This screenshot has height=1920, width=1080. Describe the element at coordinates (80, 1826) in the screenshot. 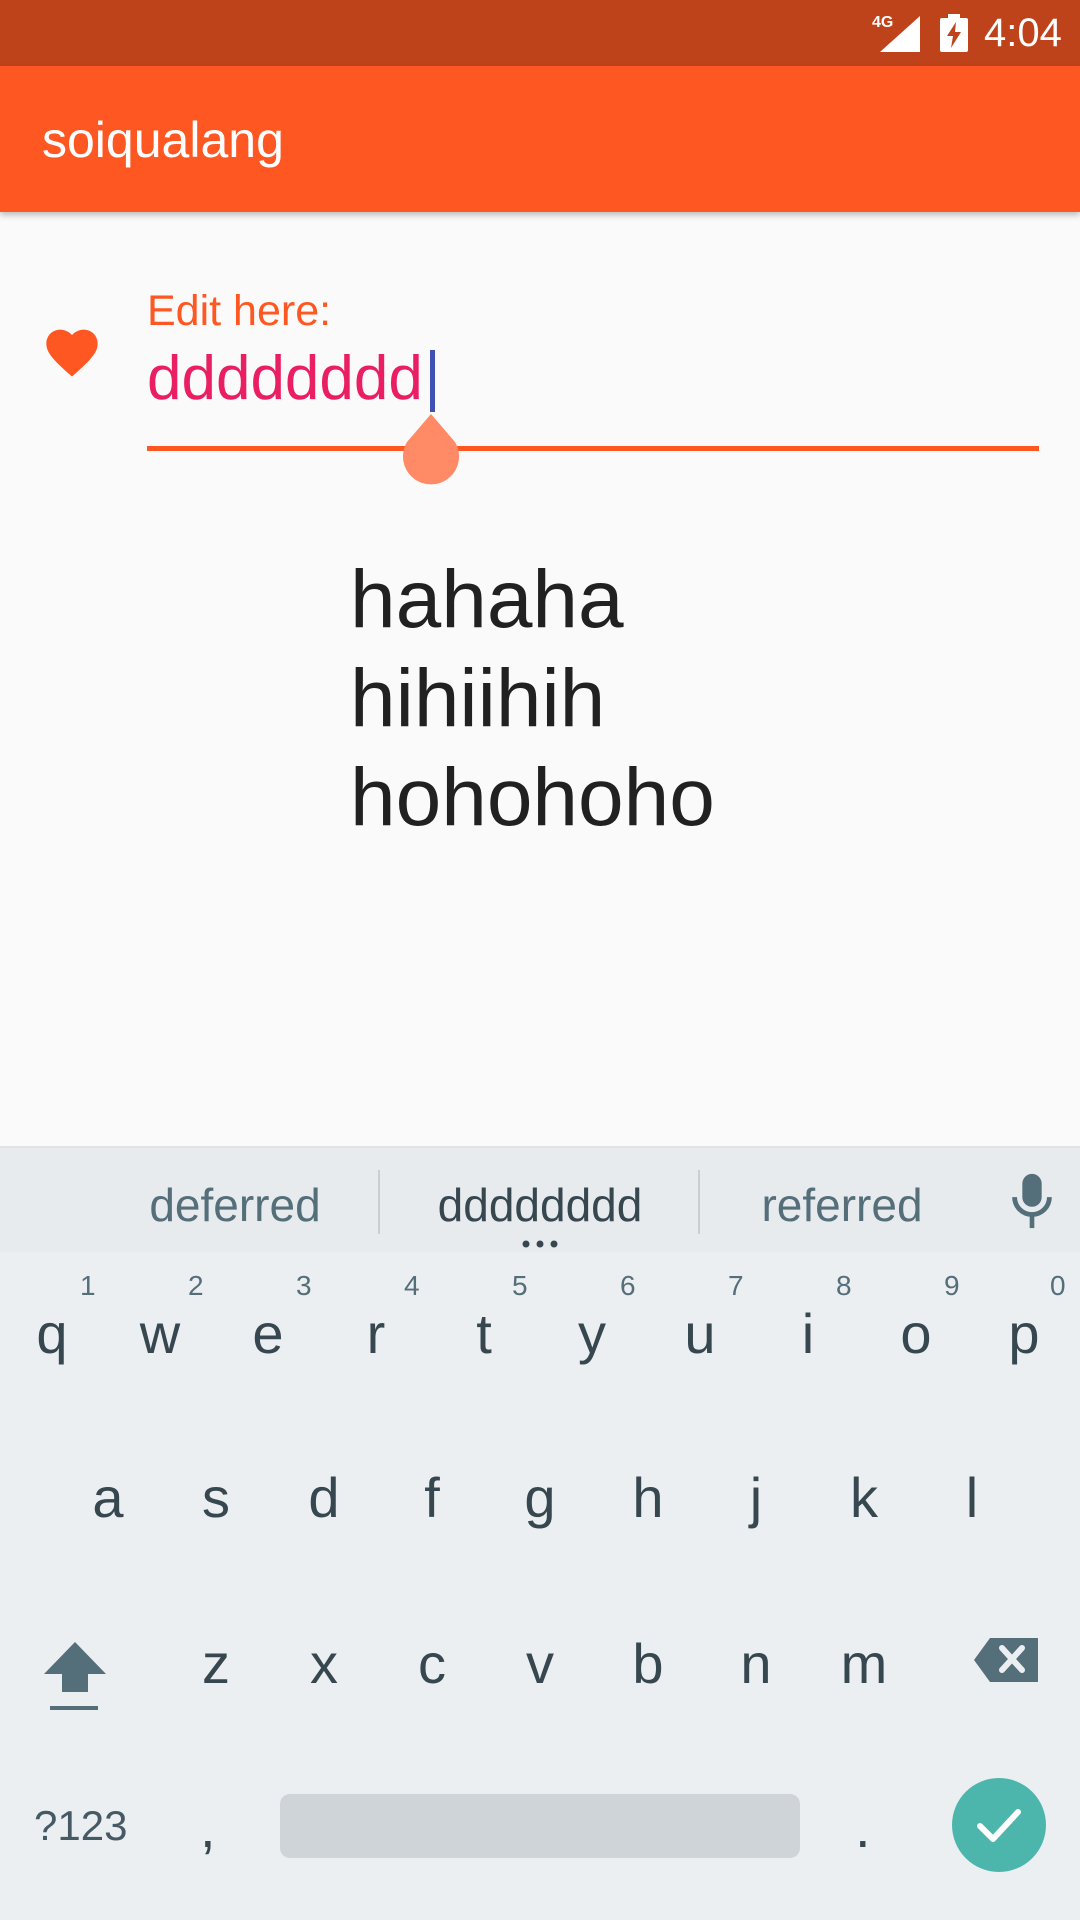

I see `symbols-key: ?123` at that location.